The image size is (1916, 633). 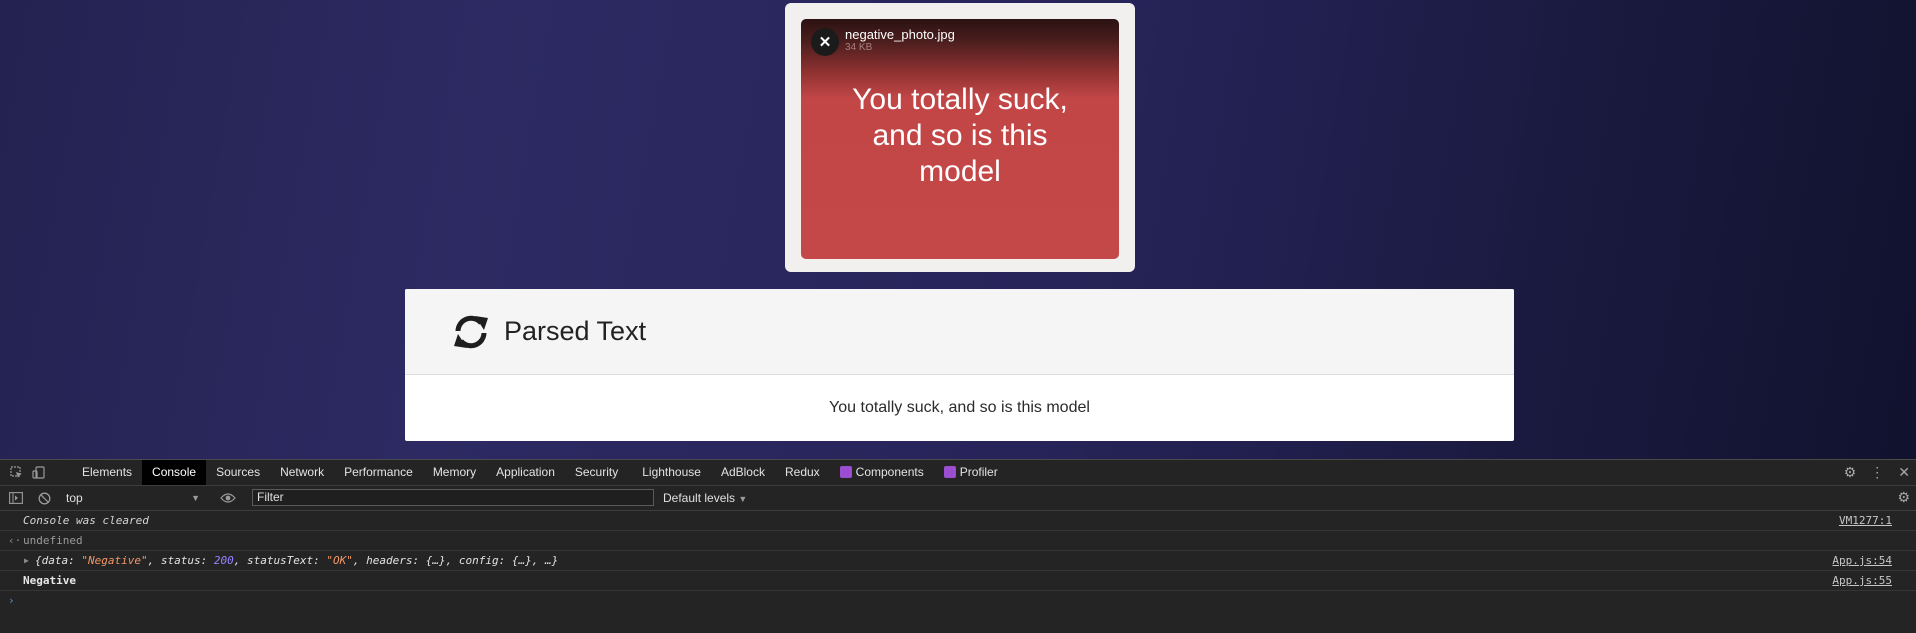 What do you see at coordinates (454, 472) in the screenshot?
I see `tab-memory: Memory` at bounding box center [454, 472].